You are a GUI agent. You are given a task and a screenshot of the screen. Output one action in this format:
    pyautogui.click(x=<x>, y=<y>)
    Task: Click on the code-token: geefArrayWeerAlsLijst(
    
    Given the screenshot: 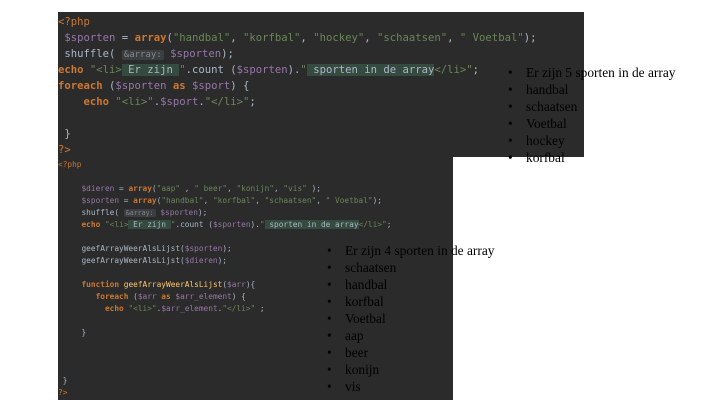 What is the action you would take?
    pyautogui.click(x=121, y=260)
    